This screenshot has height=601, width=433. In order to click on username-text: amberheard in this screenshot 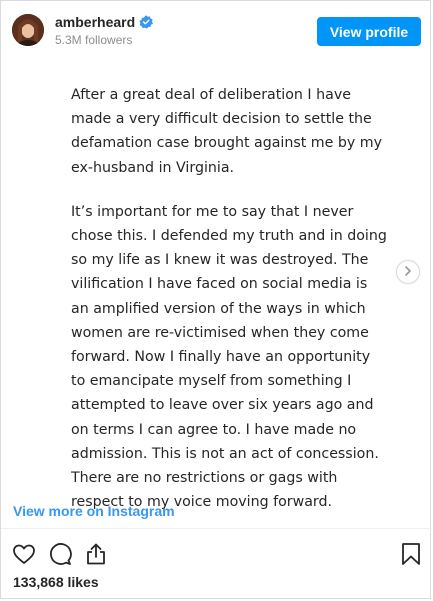, I will do `click(95, 22)`.